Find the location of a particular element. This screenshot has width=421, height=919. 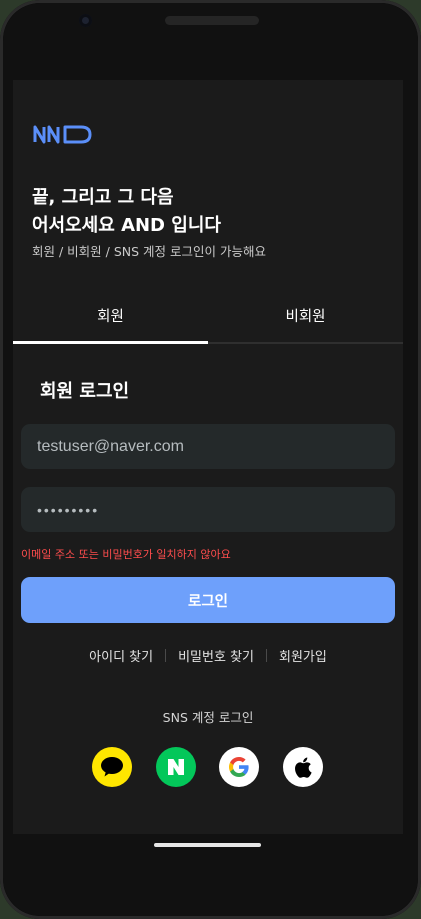

kakao-speech-bubble-icon is located at coordinates (112, 767).